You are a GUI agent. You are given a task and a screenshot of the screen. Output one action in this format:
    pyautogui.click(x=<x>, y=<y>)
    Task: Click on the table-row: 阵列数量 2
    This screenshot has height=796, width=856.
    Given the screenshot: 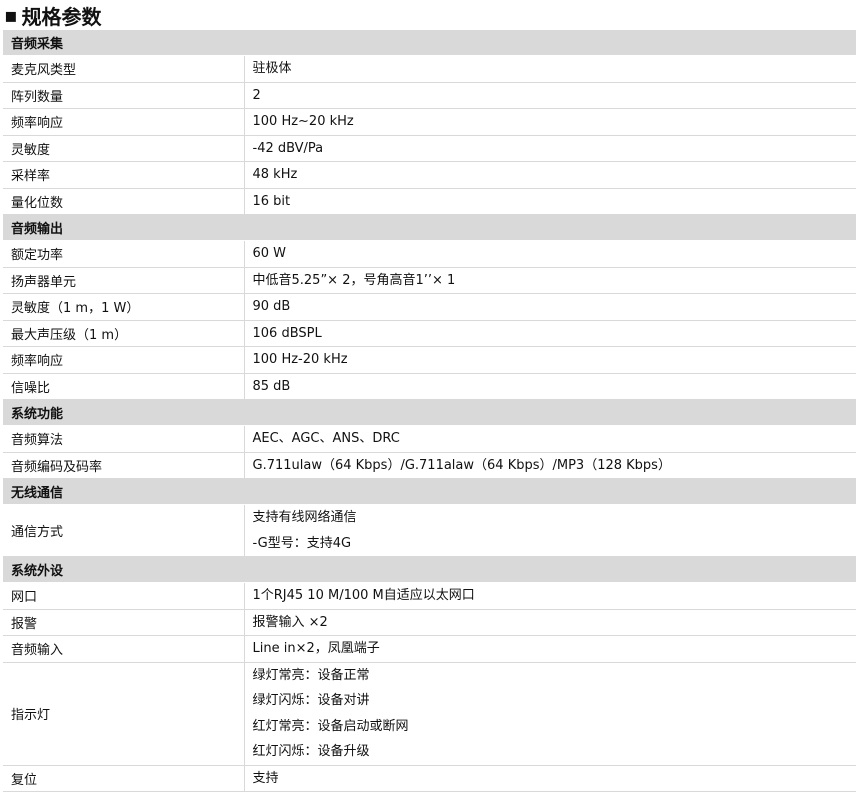 What is the action you would take?
    pyautogui.click(x=429, y=95)
    